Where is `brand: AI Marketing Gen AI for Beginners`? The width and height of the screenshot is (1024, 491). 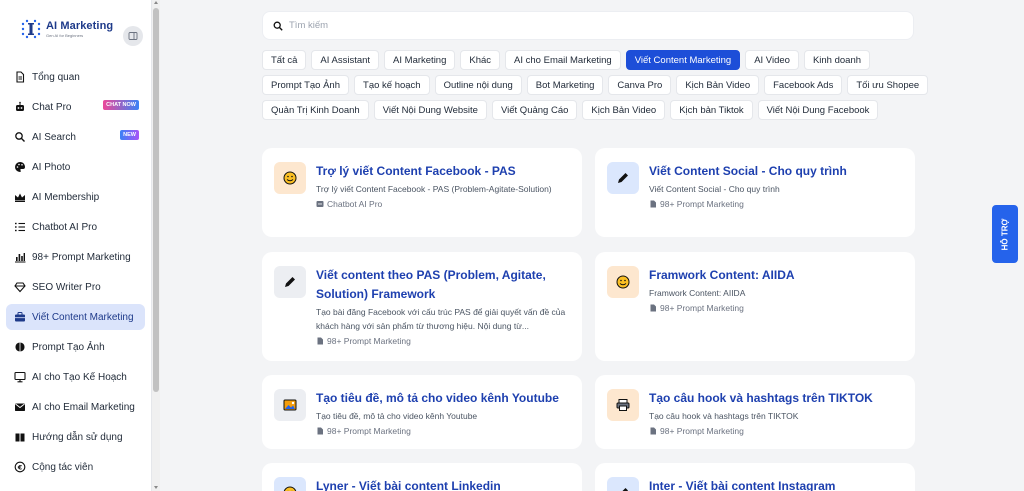 brand: AI Marketing Gen AI for Beginners is located at coordinates (75, 29).